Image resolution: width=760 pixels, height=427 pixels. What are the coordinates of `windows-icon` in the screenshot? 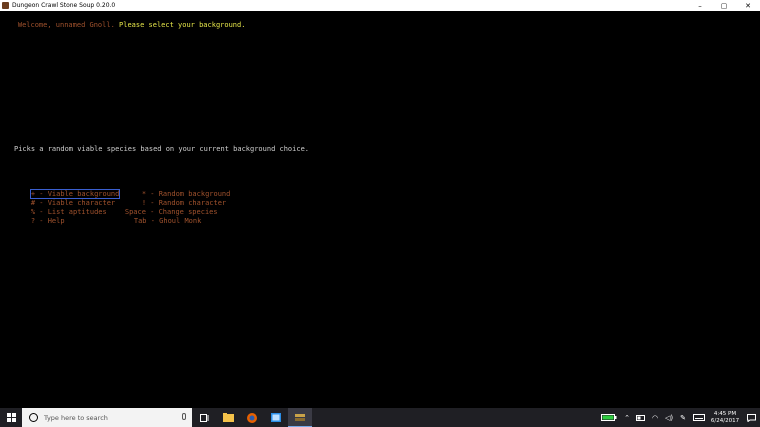 It's located at (11, 417).